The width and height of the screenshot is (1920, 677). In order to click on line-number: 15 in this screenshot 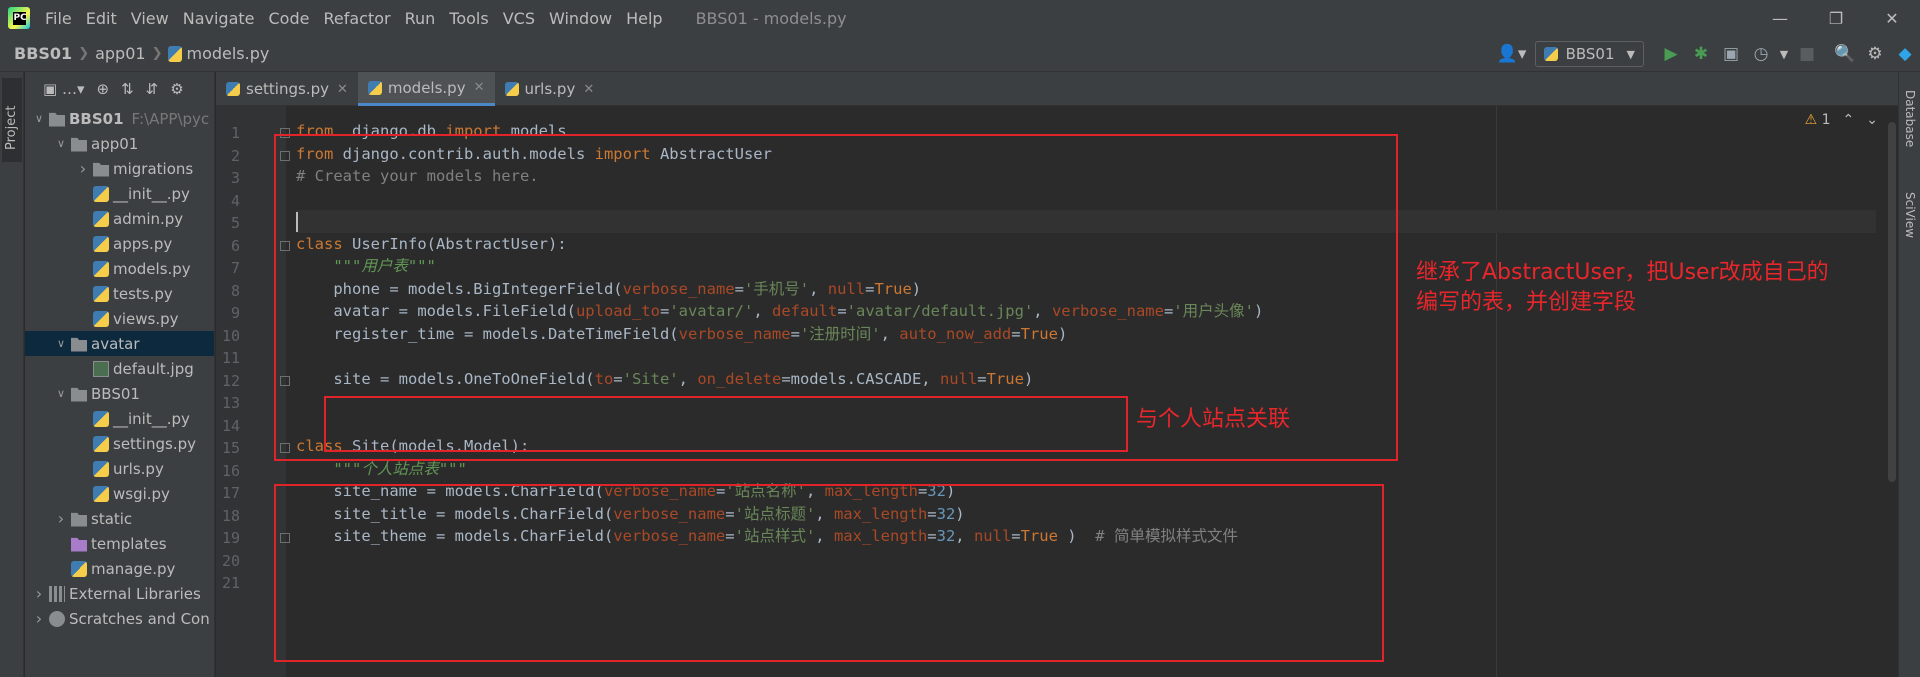, I will do `click(230, 448)`.